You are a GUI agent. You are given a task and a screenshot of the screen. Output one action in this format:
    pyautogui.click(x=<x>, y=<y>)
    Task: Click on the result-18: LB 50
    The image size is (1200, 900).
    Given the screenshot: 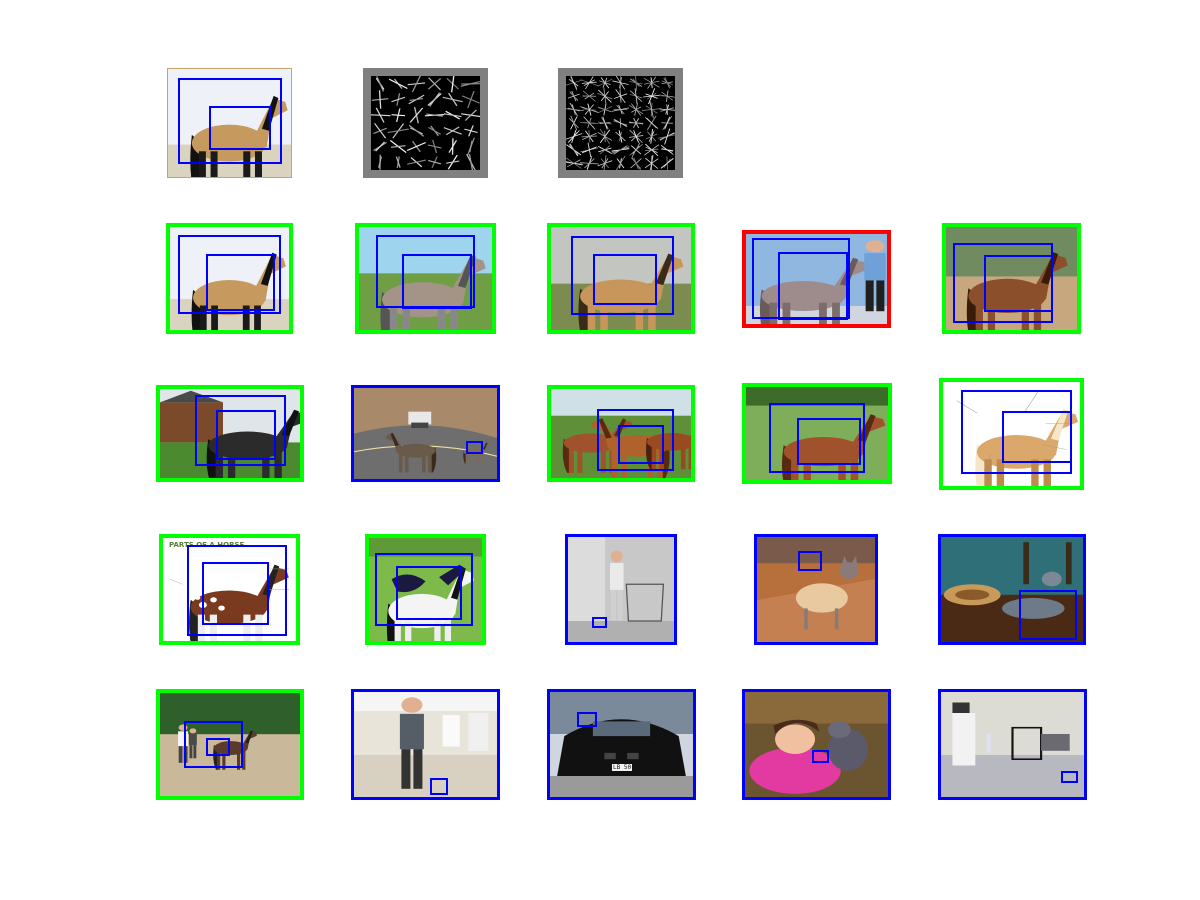 What is the action you would take?
    pyautogui.click(x=621, y=744)
    